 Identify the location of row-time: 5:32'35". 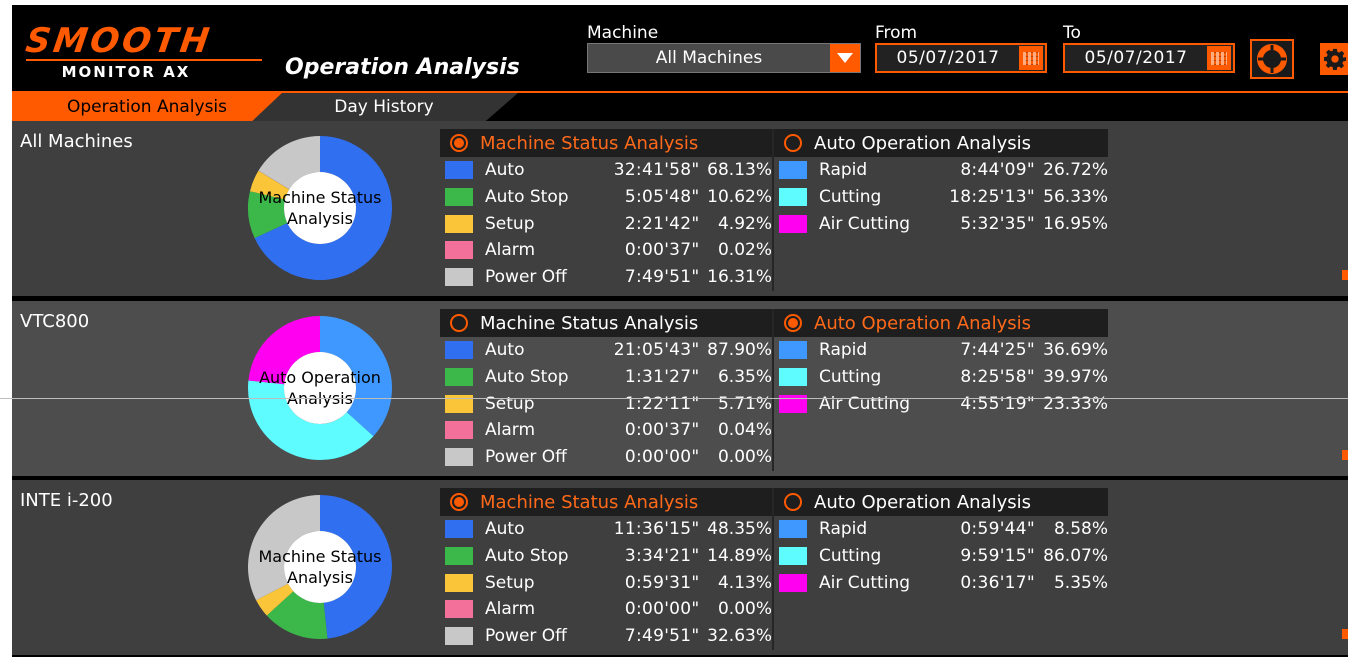
(998, 223).